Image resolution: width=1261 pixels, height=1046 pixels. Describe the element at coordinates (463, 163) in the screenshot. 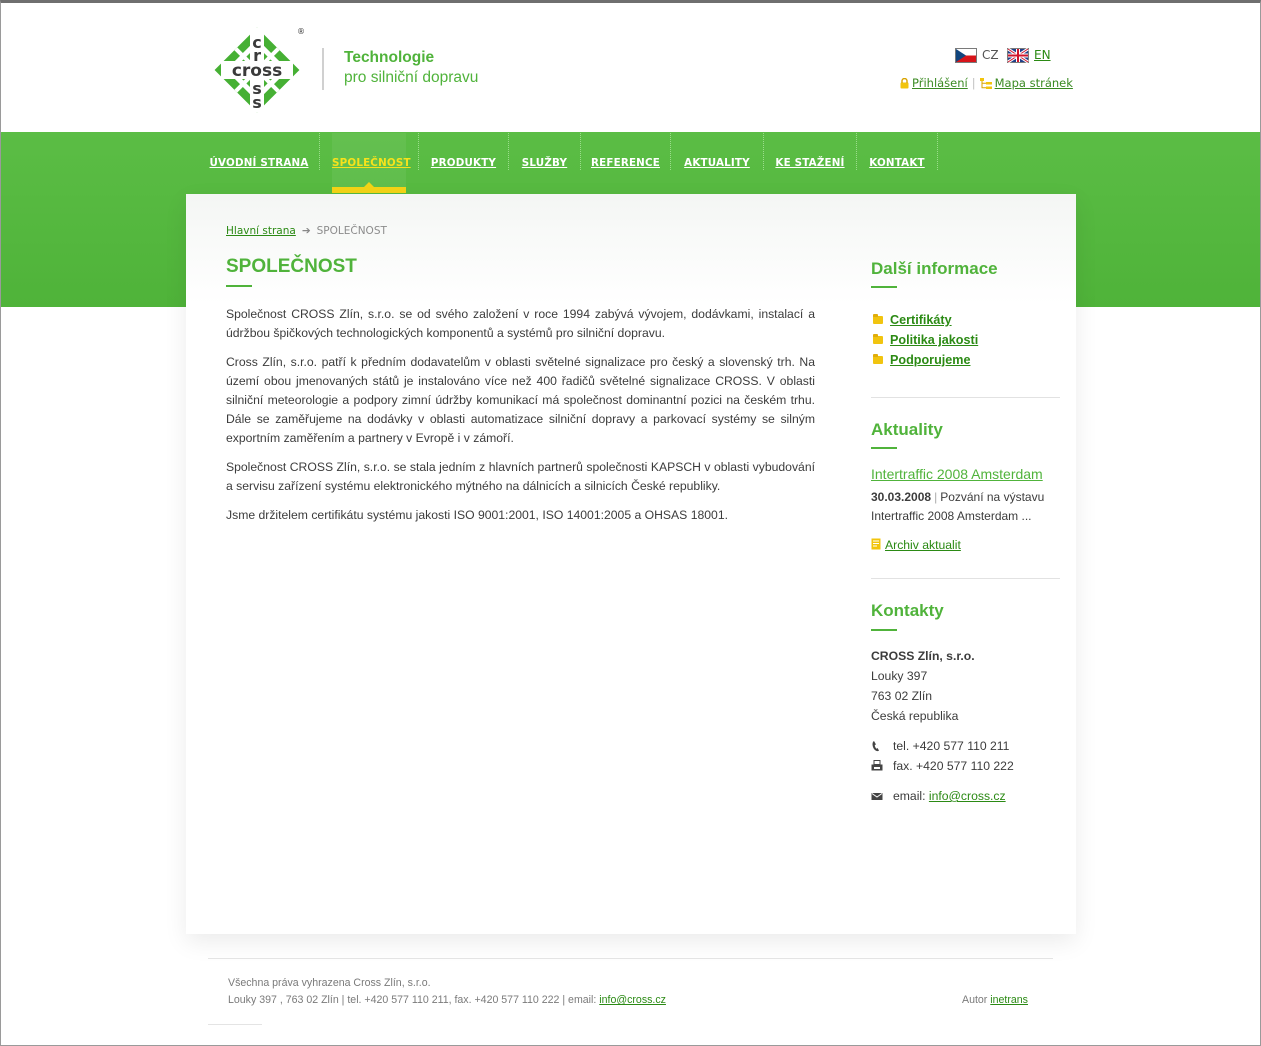

I see `nav-produkty: PRODUKTY` at that location.